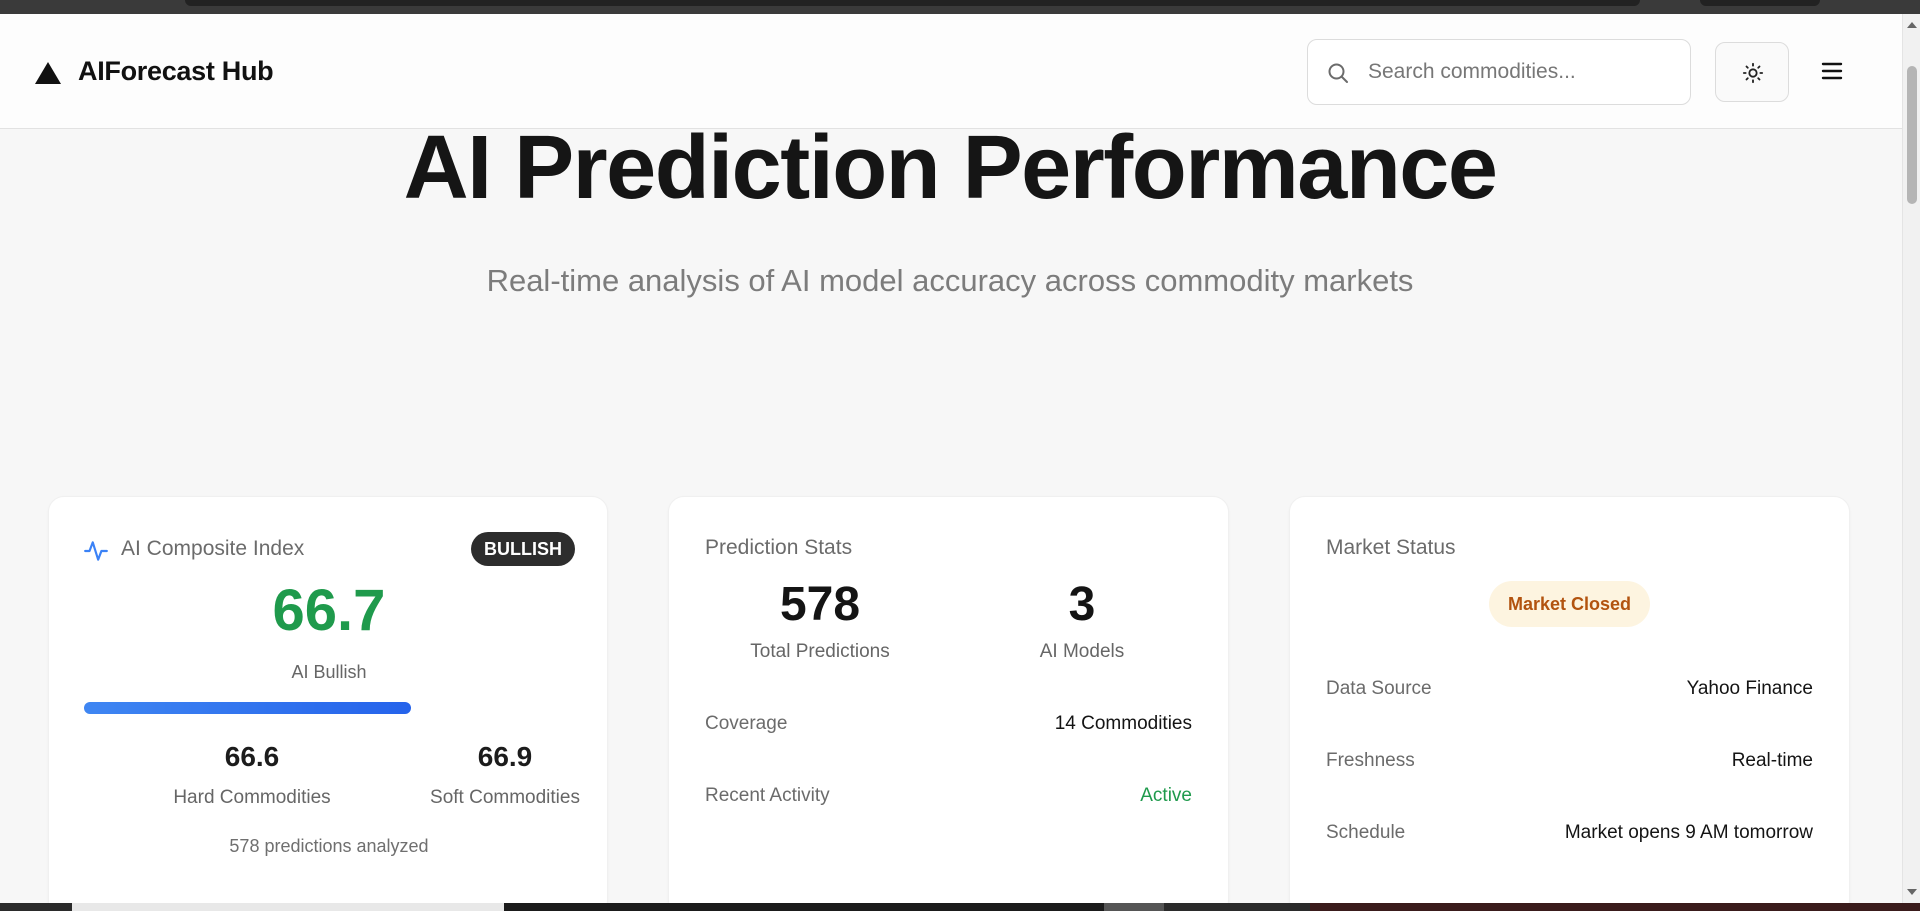 This screenshot has width=1920, height=911. I want to click on theme-toggle-button, so click(1752, 72).